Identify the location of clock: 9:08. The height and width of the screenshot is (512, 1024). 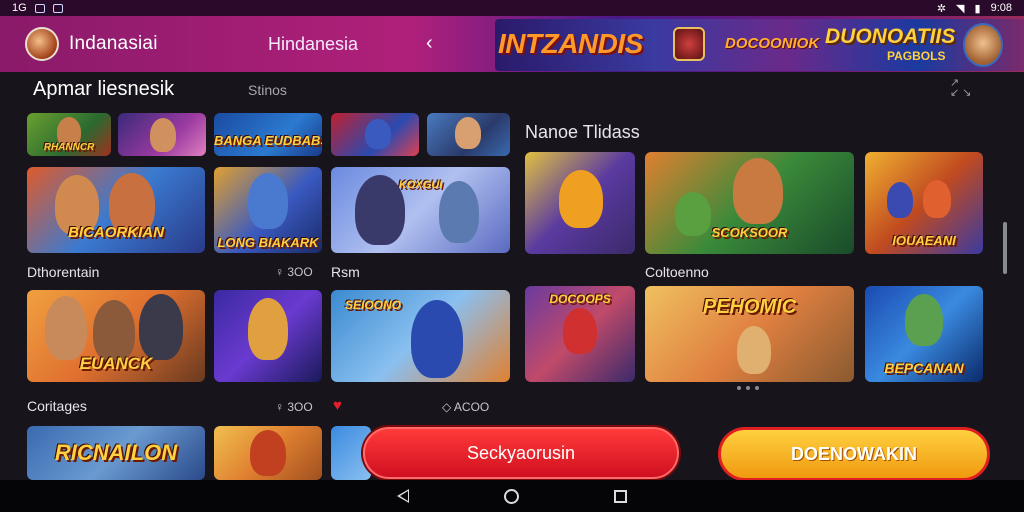
(1001, 8).